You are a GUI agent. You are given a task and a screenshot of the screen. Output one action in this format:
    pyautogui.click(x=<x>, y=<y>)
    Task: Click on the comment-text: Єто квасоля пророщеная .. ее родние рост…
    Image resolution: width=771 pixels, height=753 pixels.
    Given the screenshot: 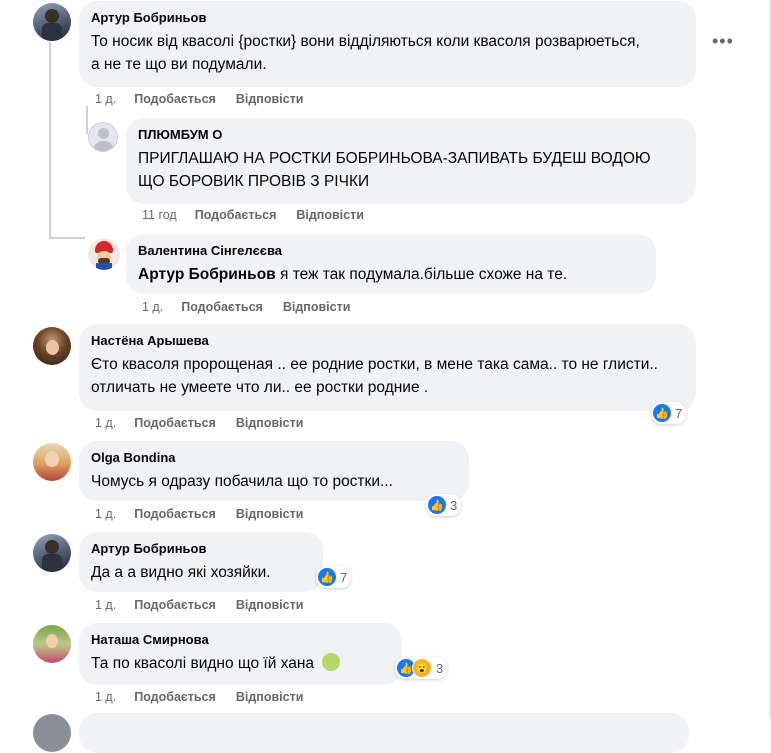 What is the action you would take?
    pyautogui.click(x=374, y=376)
    